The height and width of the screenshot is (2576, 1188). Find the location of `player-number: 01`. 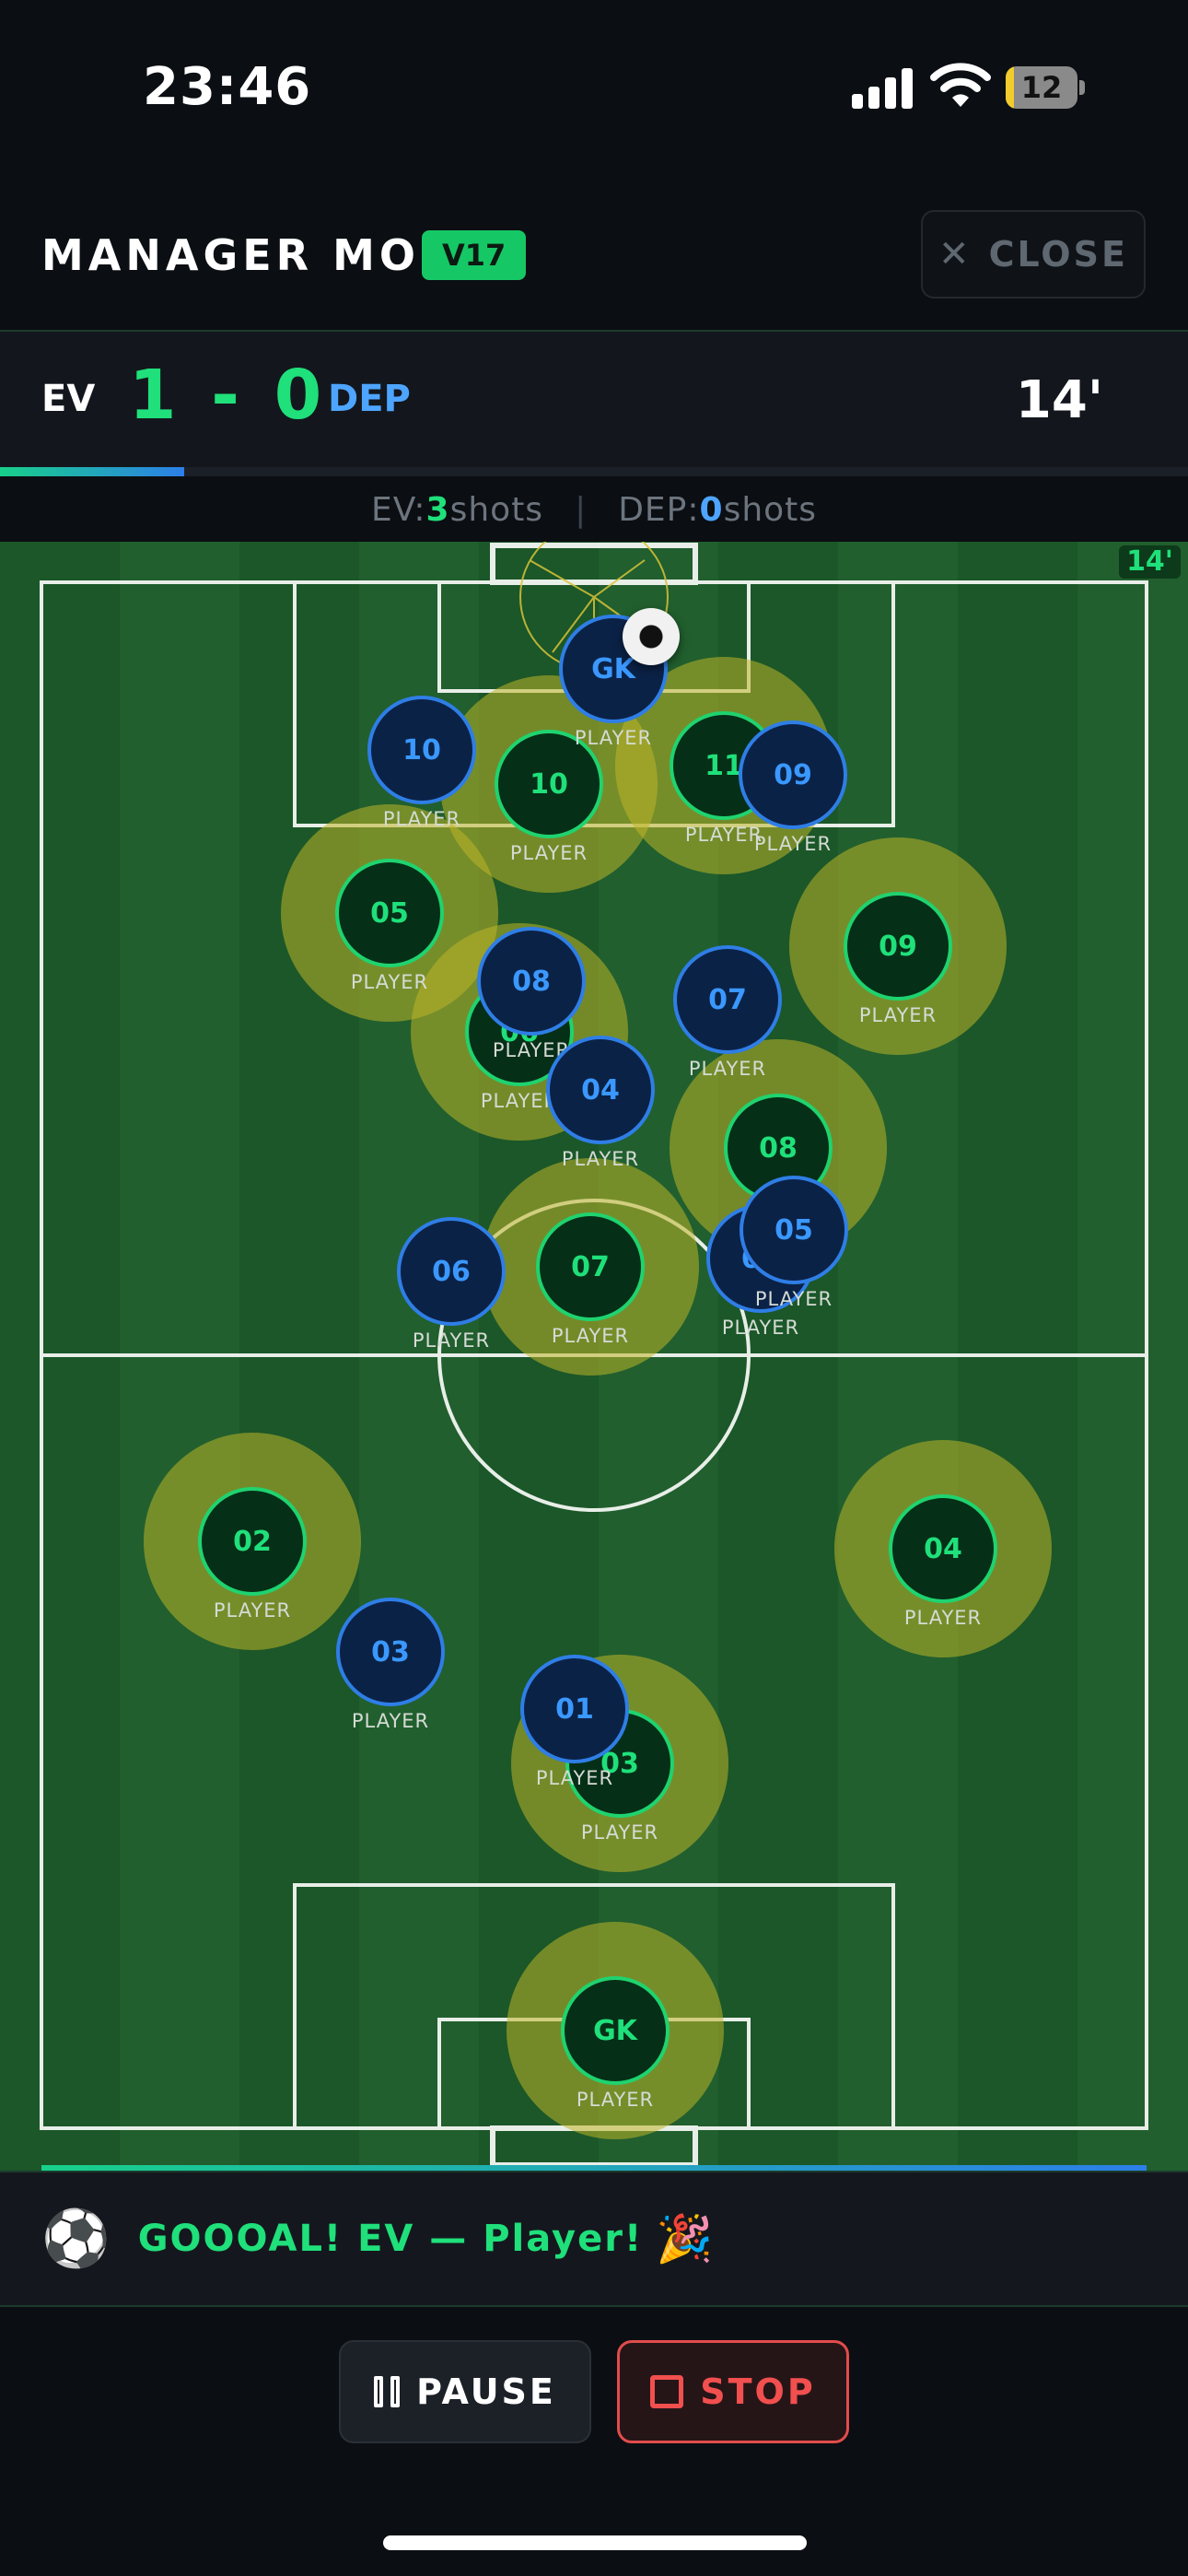

player-number: 01 is located at coordinates (574, 1709).